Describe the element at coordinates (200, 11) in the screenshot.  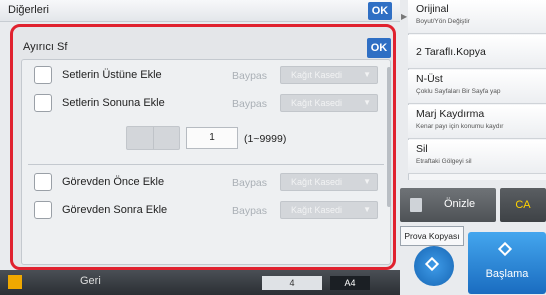
I see `top-bar: Diğerleri` at that location.